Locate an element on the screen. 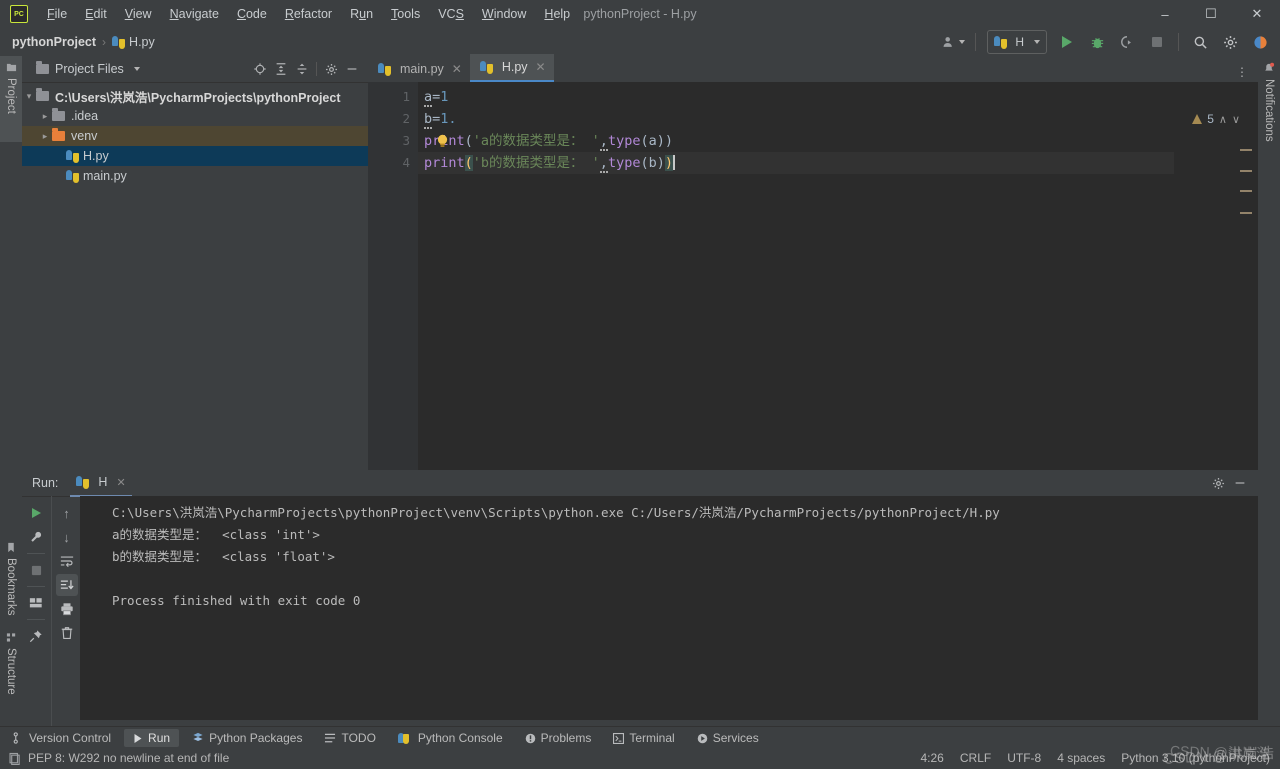 The height and width of the screenshot is (769, 1280). bottom-tab-version-control: Version Control is located at coordinates (62, 738).